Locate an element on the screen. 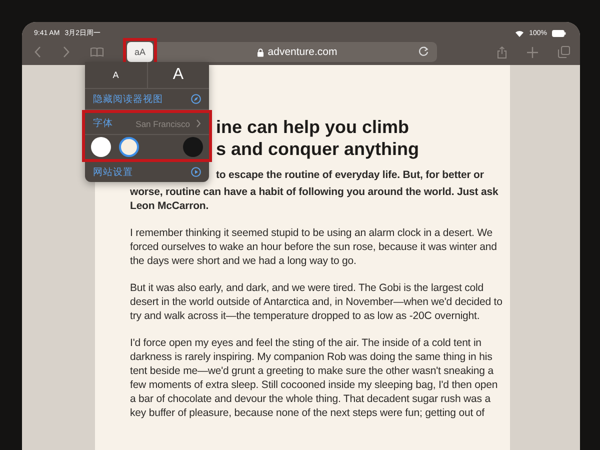  address-text: adventure.com is located at coordinates (303, 52).